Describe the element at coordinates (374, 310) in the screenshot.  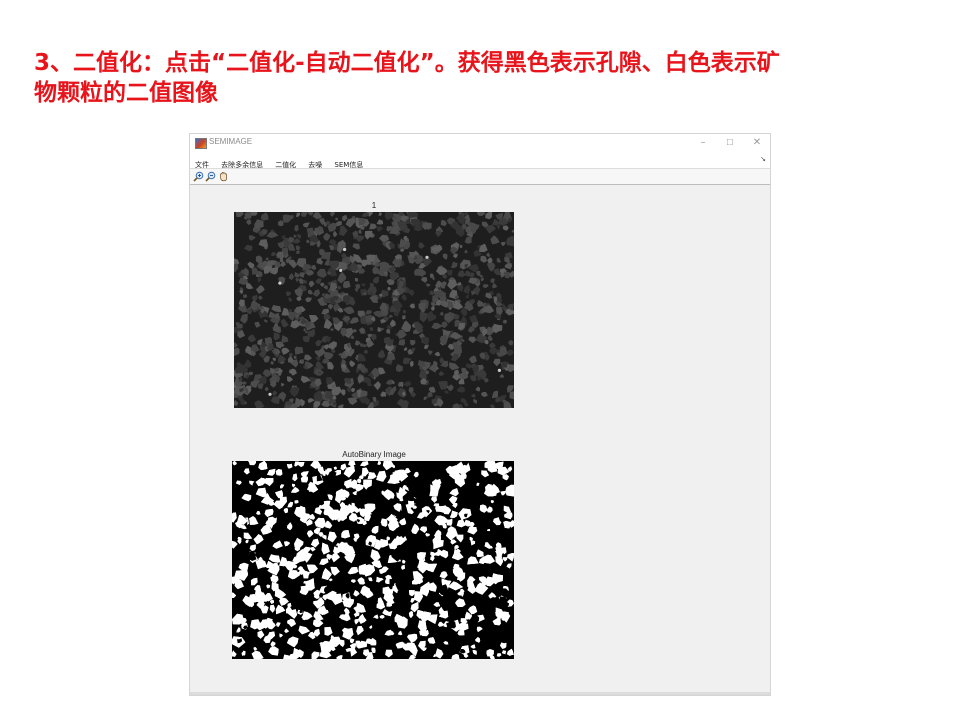
I see `sem-grayscale-image` at that location.